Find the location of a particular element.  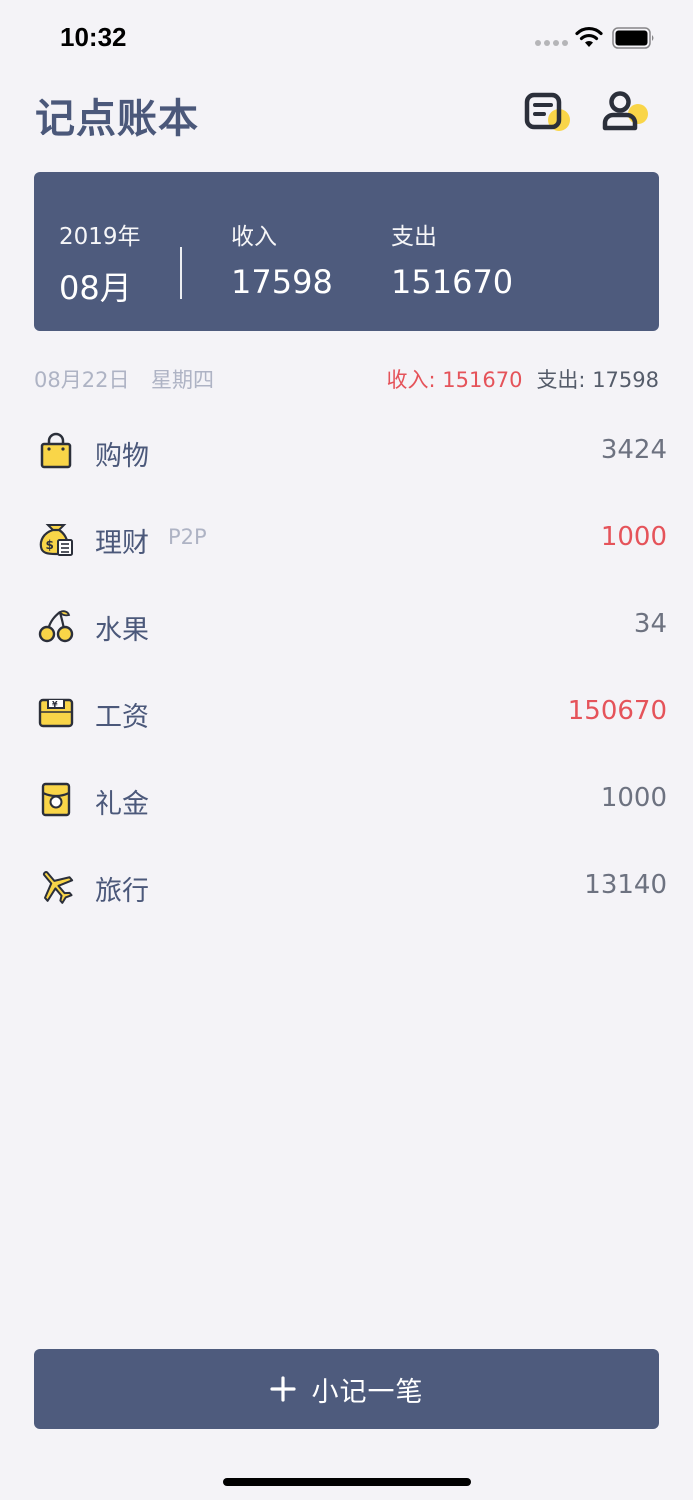

status-bar: 10:32 is located at coordinates (346, 38).